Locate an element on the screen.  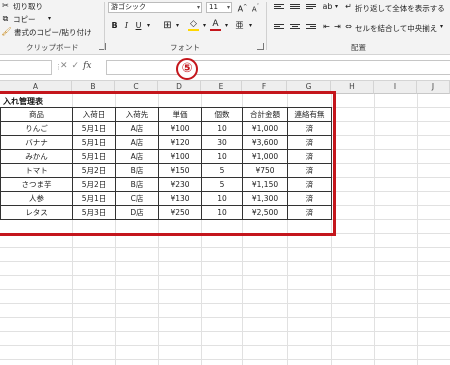
table-cell: ¥150 is located at coordinates (180, 170).